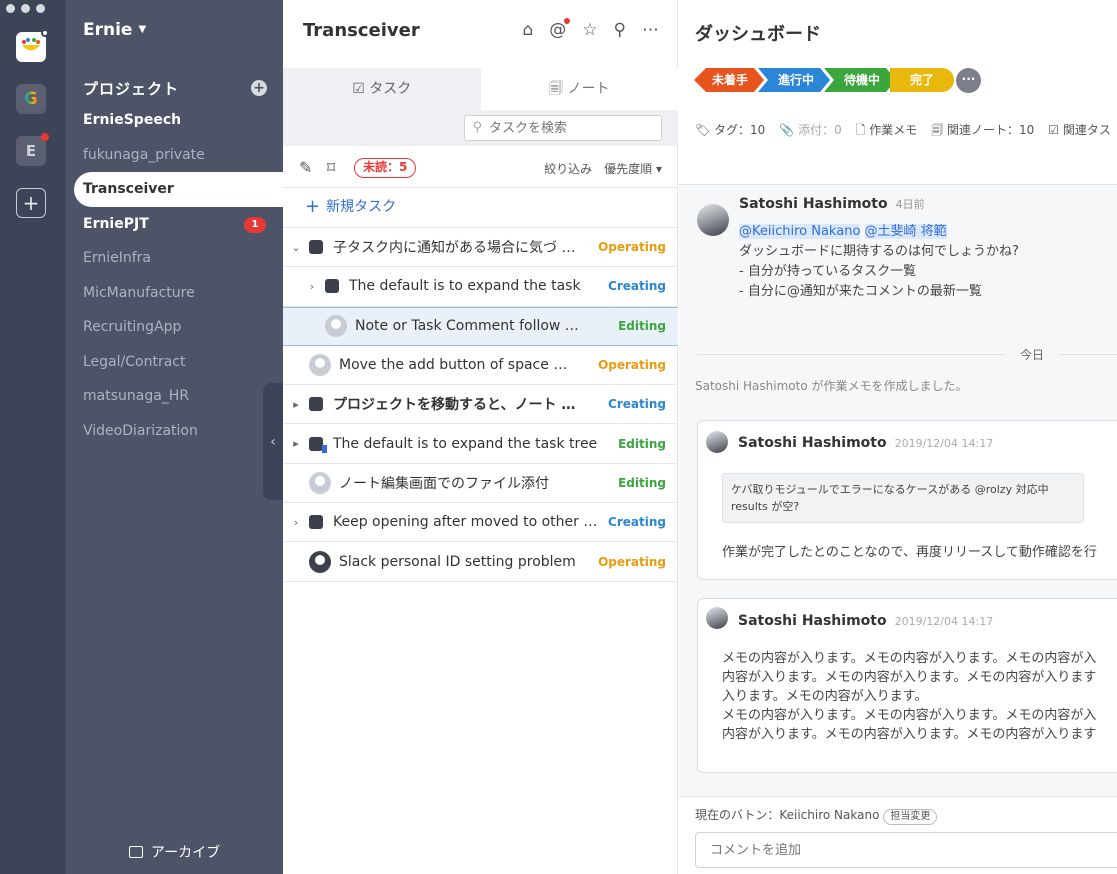 Image resolution: width=1117 pixels, height=874 pixels. What do you see at coordinates (480, 248) in the screenshot?
I see `task-row: ⌄ 子タスク内に通知がある場合に気づ … Operating` at bounding box center [480, 248].